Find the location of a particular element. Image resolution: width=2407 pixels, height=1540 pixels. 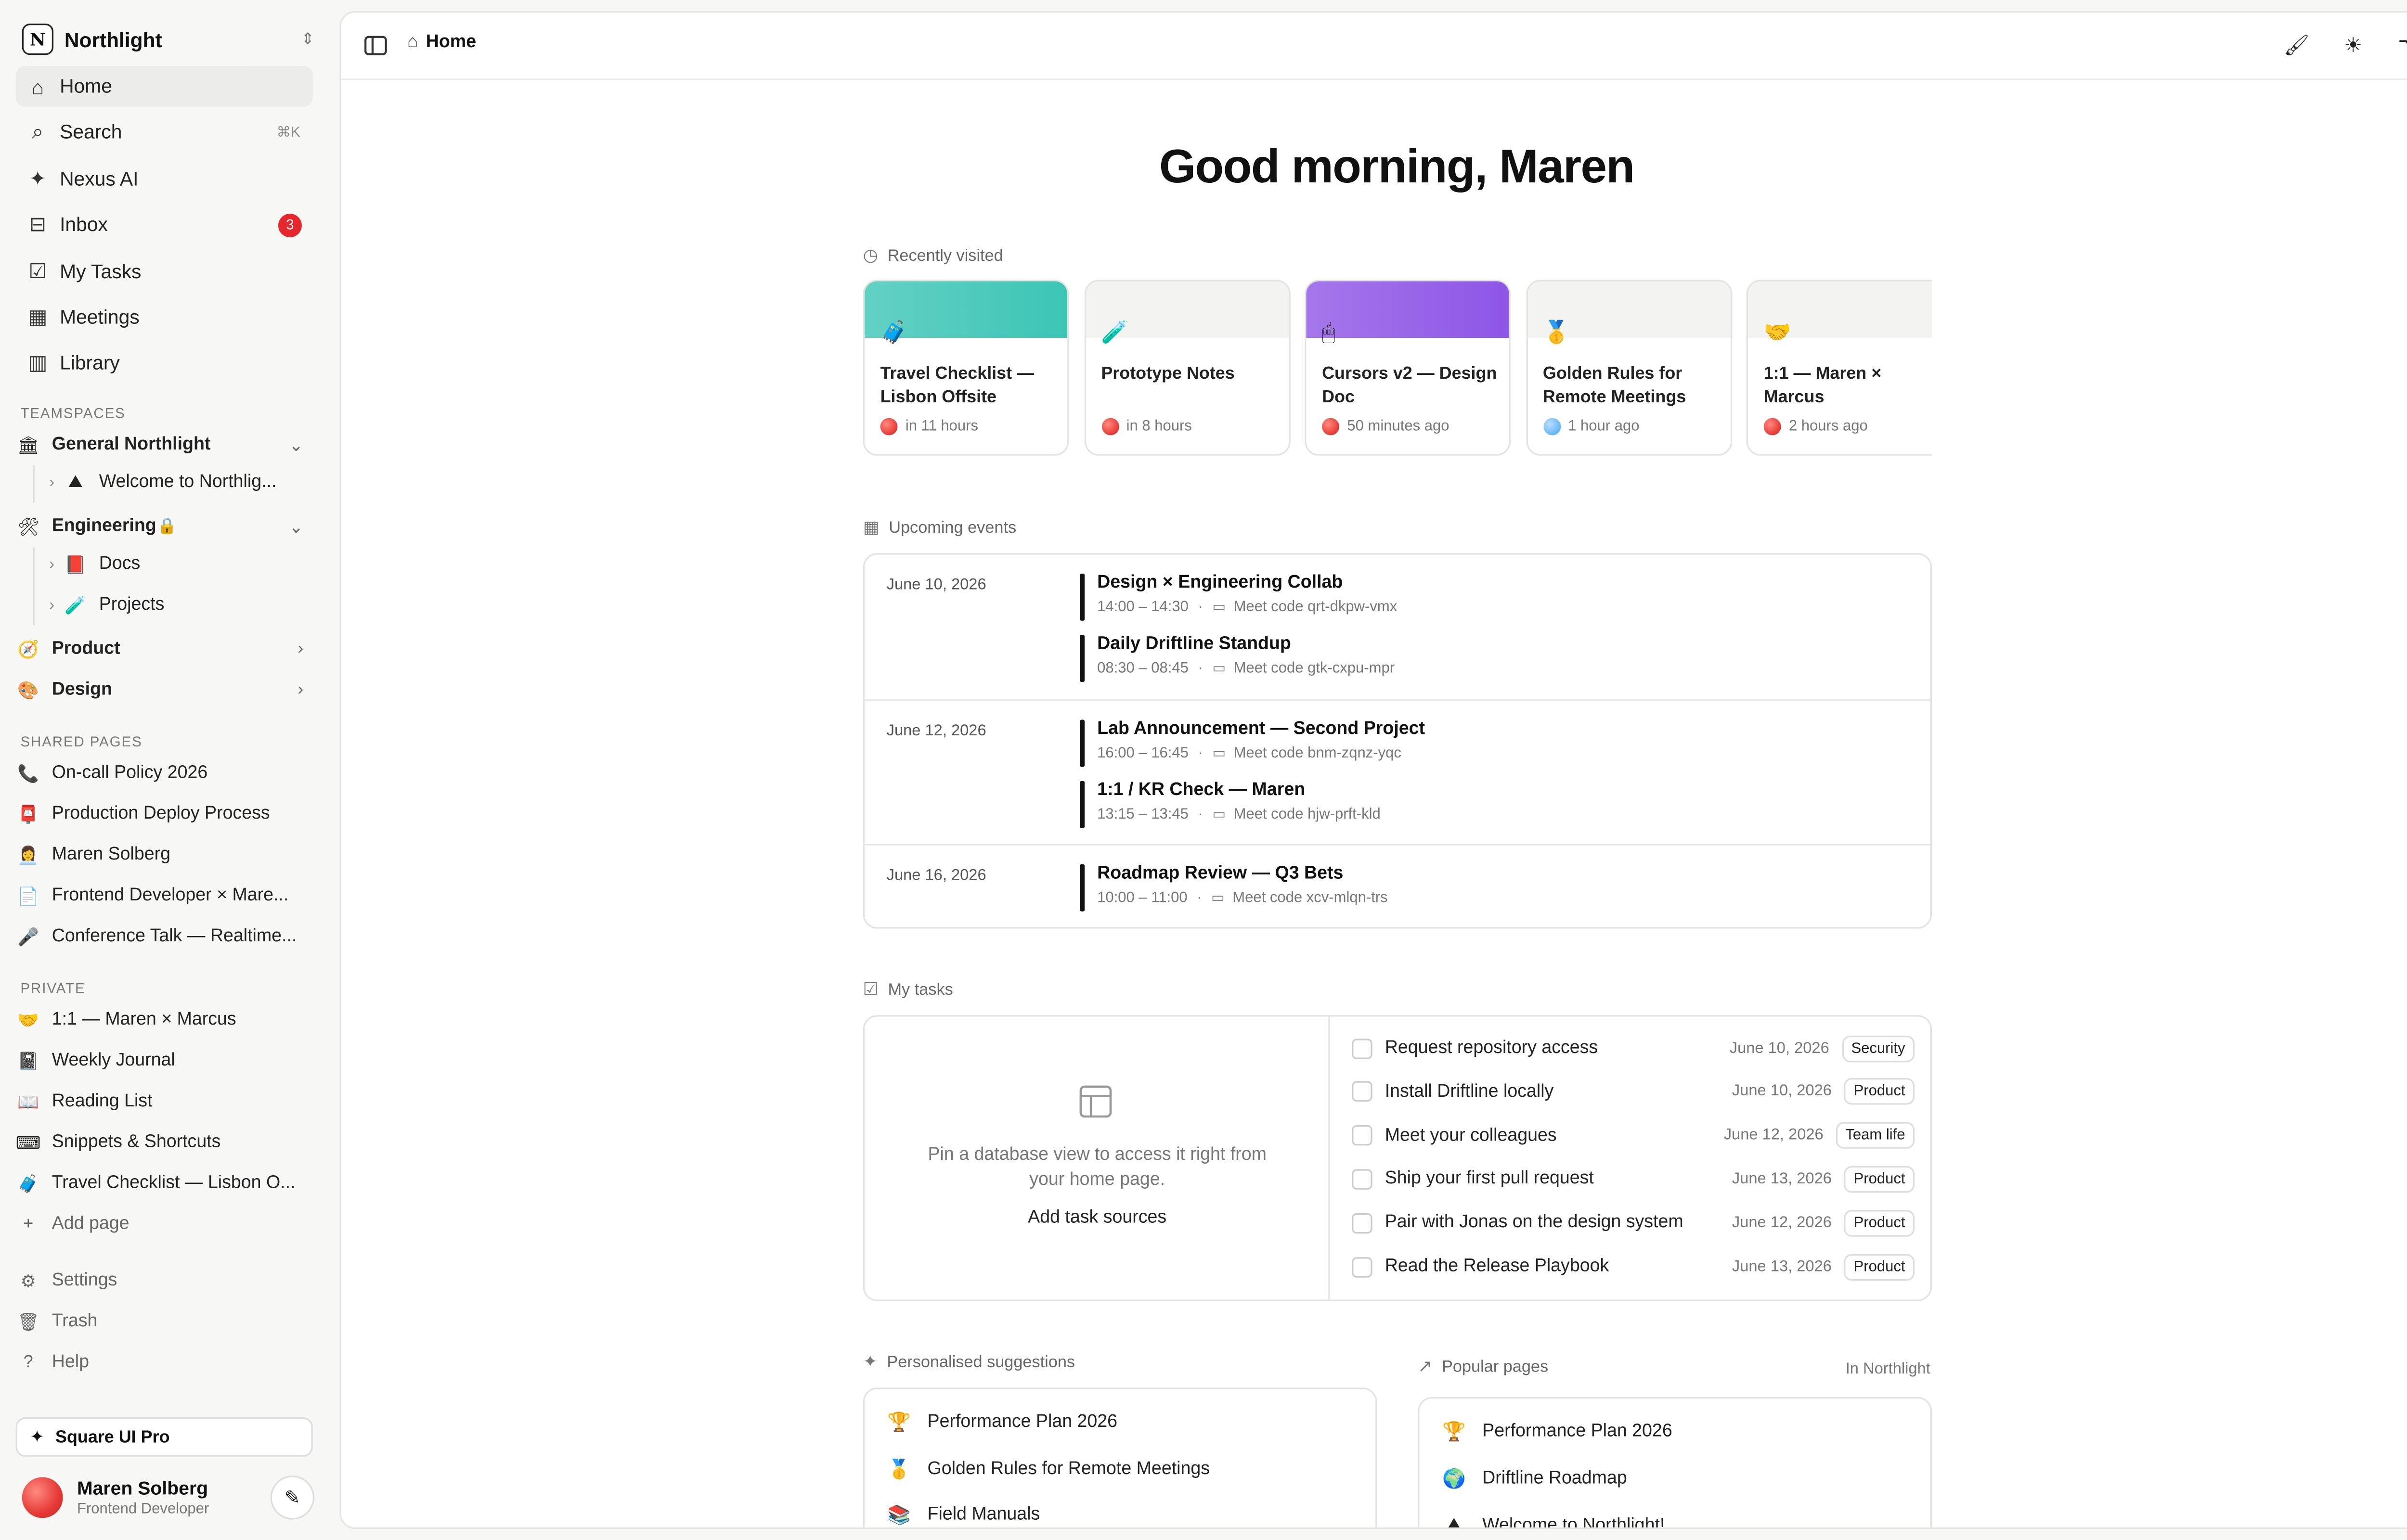

task-date: June 12, 2026 is located at coordinates (1773, 1135).